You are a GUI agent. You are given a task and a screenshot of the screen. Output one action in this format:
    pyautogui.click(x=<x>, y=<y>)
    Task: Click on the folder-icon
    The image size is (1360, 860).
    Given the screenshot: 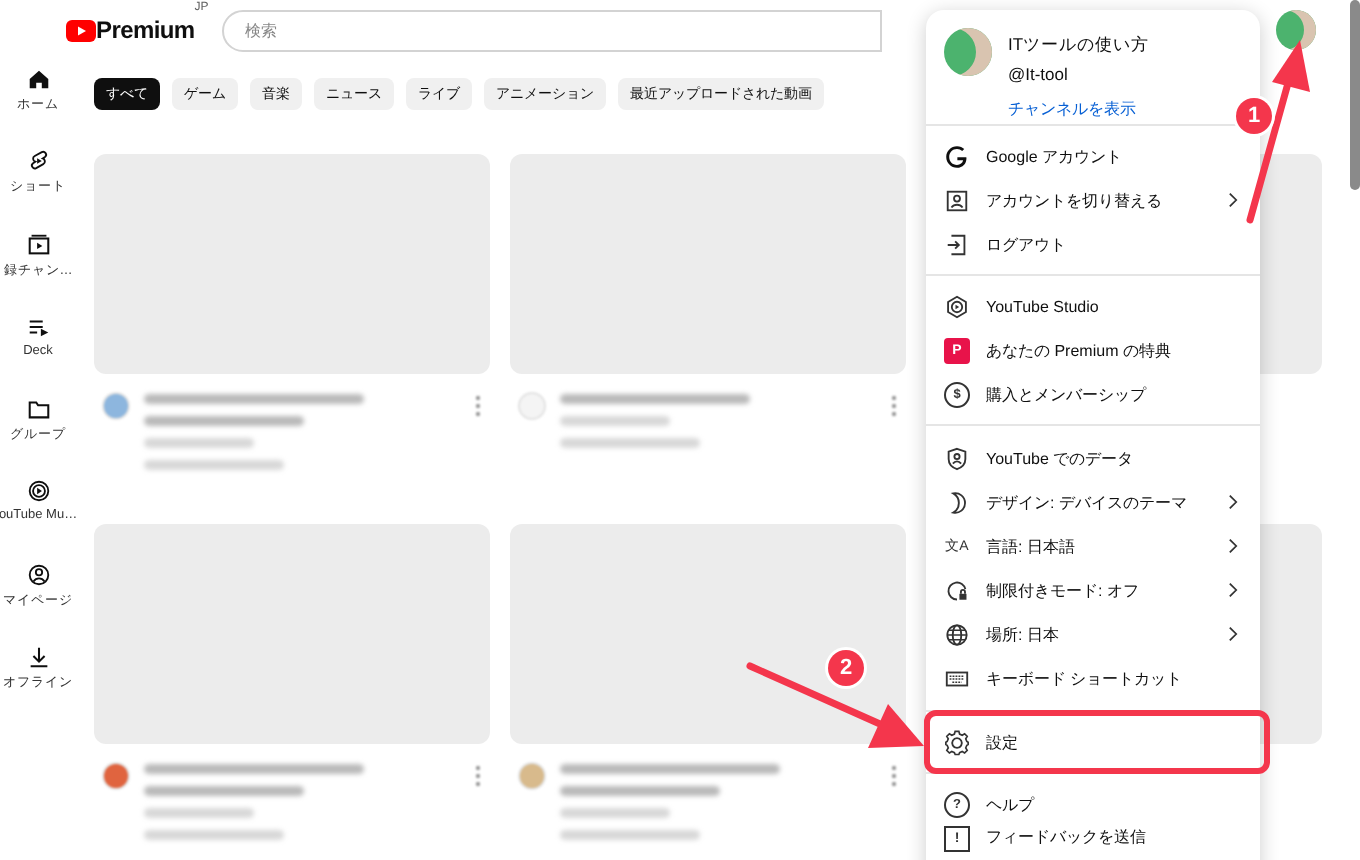 What is the action you would take?
    pyautogui.click(x=38, y=409)
    